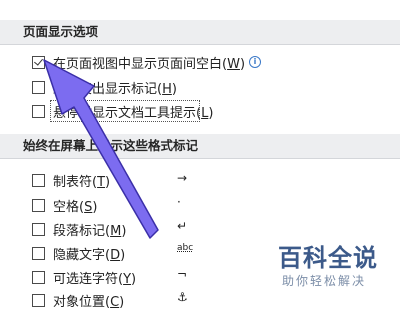  I want to click on watermark-title: 百科全说, so click(328, 258).